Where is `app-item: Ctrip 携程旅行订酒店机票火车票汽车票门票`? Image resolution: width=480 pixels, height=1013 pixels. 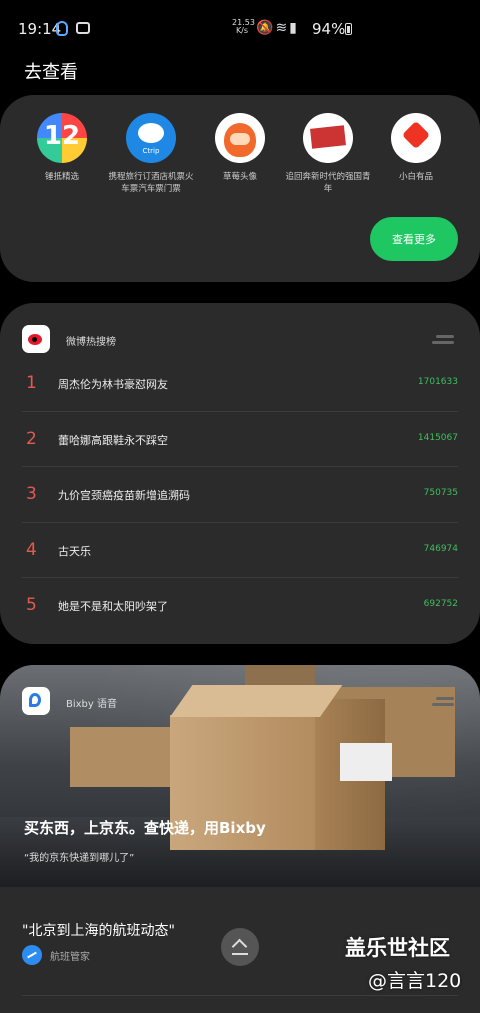
app-item: Ctrip 携程旅行订酒店机票火车票汽车票门票 is located at coordinates (151, 154).